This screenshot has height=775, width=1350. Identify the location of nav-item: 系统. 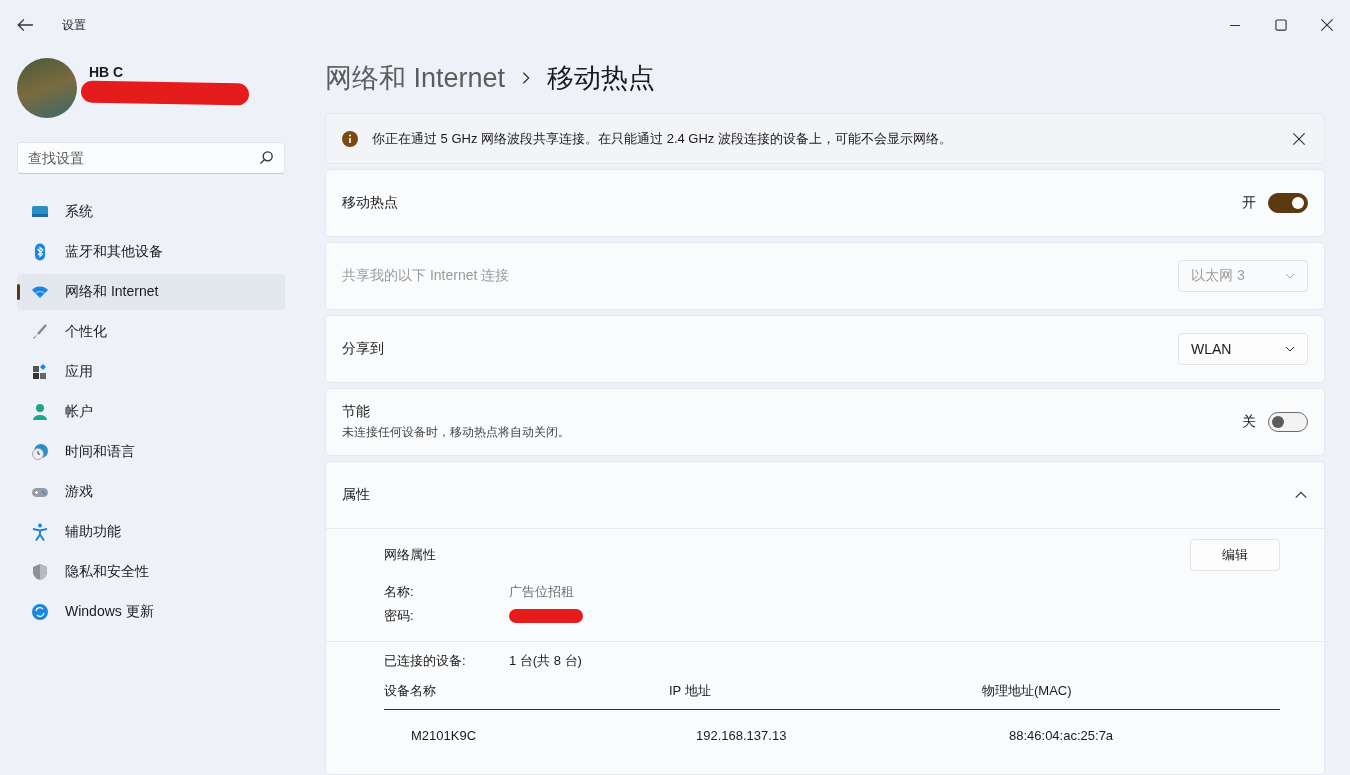
(151, 212).